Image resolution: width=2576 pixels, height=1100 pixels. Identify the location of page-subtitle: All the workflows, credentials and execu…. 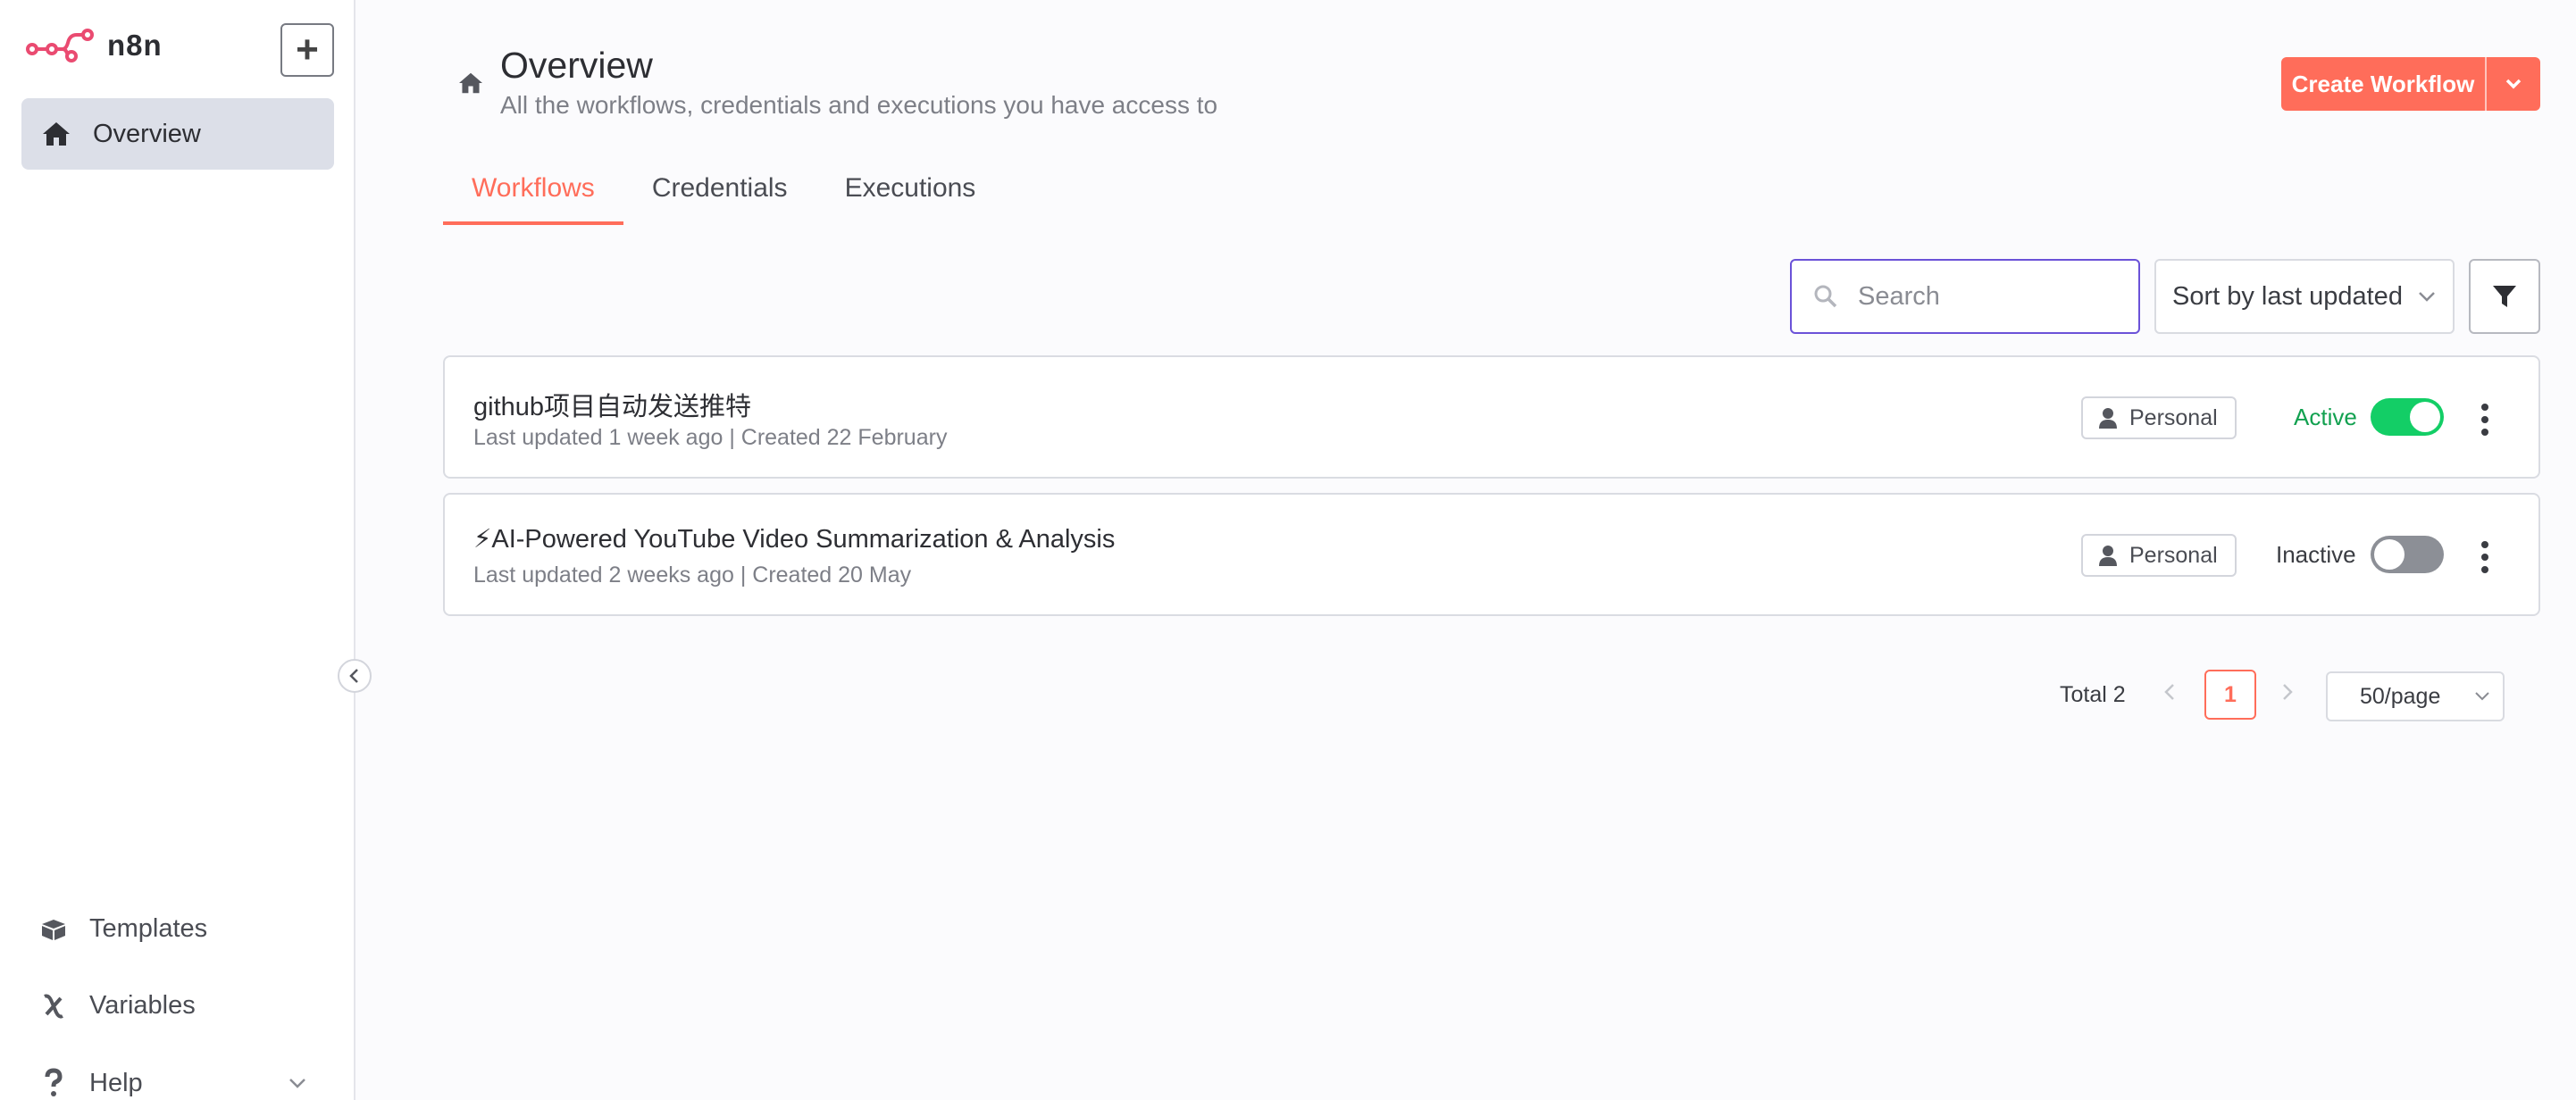
(859, 105).